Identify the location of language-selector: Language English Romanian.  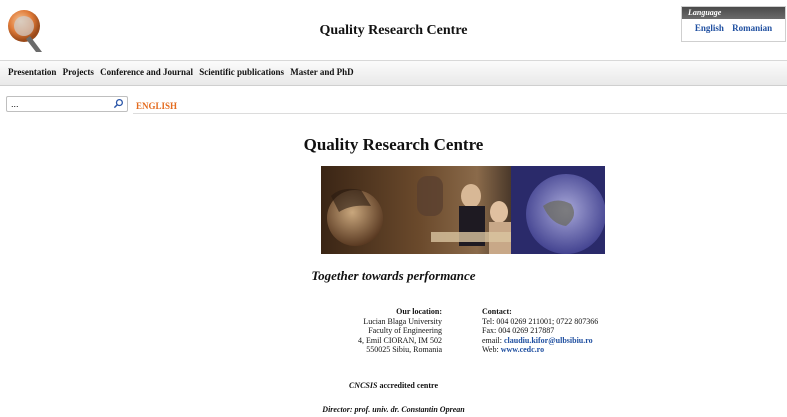
(733, 24).